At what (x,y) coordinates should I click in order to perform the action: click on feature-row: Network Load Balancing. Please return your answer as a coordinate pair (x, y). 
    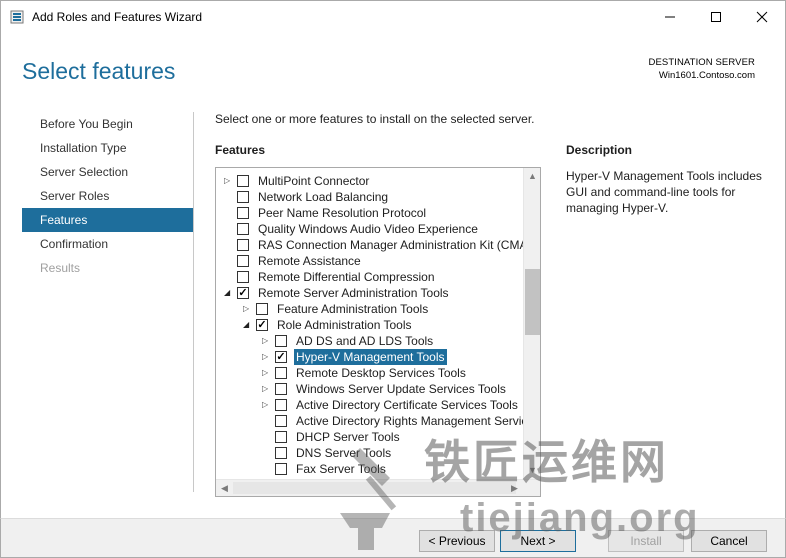
    Looking at the image, I should click on (369, 197).